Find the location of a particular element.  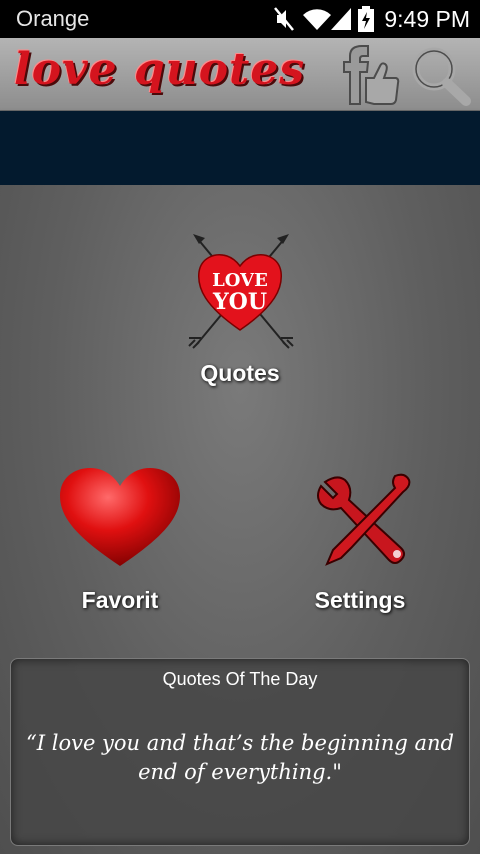

facebook-like-icon is located at coordinates (371, 75).